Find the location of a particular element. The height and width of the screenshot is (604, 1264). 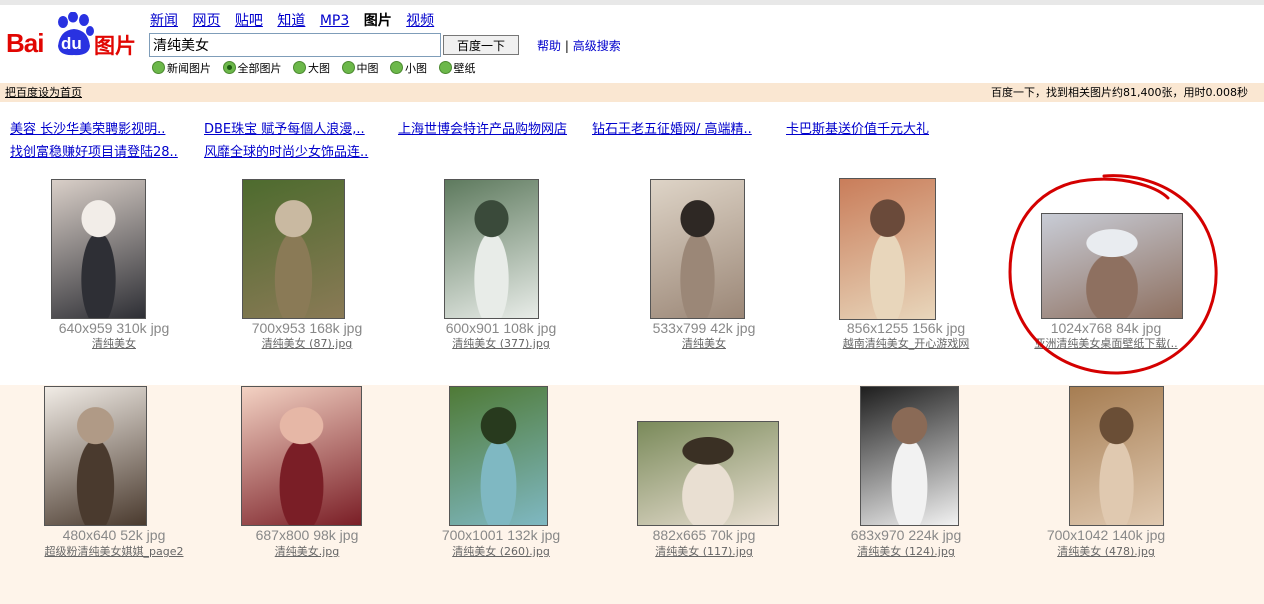

image-caption-link: 超级粉清纯美女娸娸_page2 is located at coordinates (114, 551).